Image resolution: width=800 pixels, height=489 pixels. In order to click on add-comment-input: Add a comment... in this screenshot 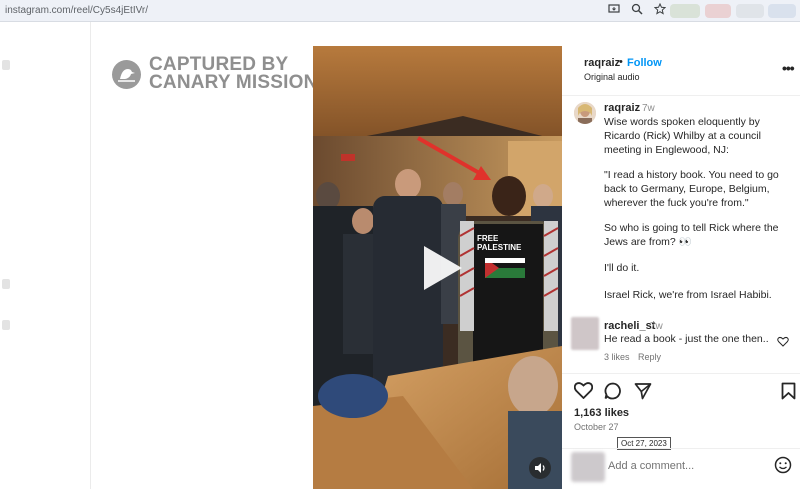, I will do `click(651, 466)`.